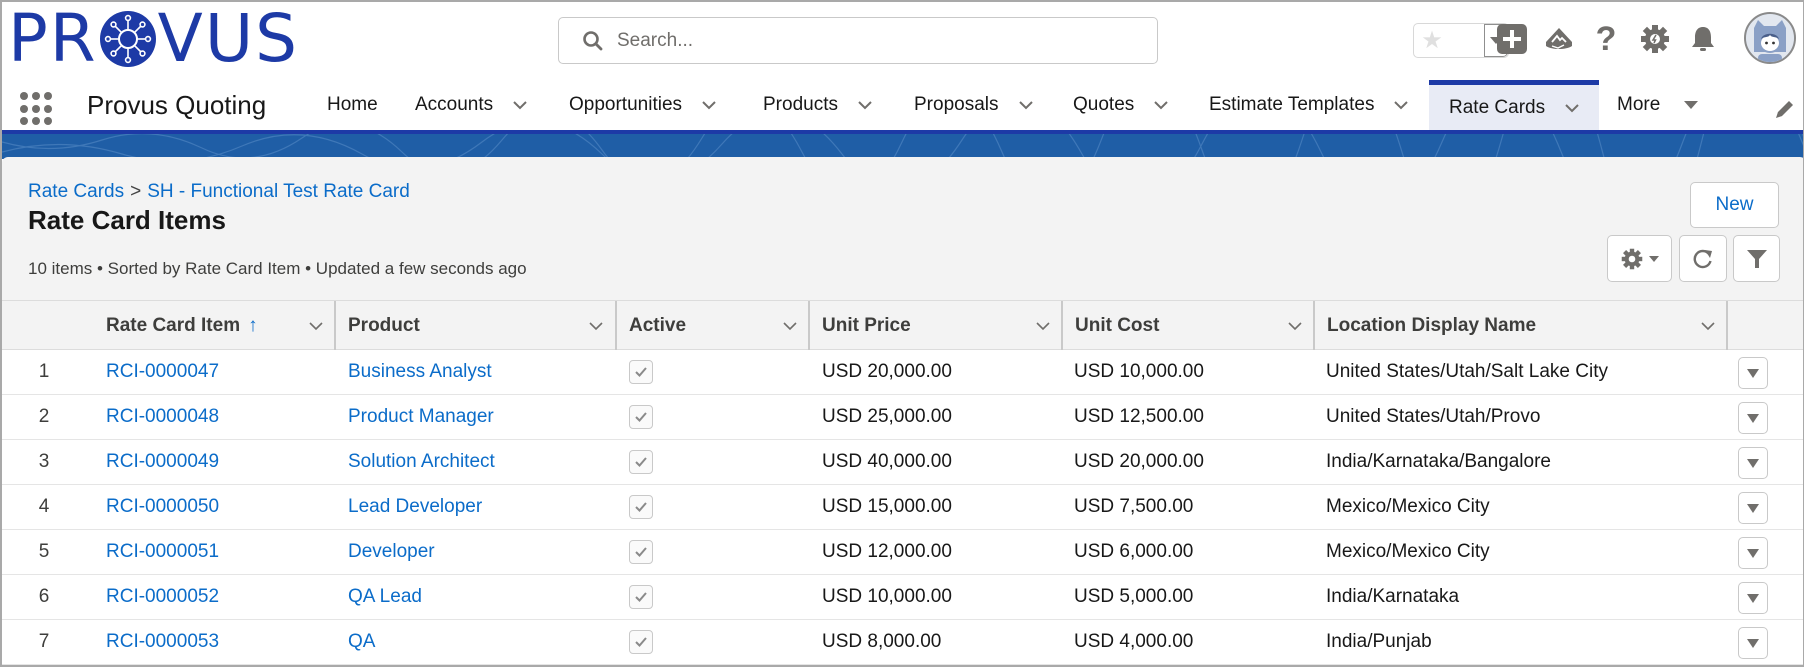 This screenshot has width=1804, height=667. Describe the element at coordinates (1393, 596) in the screenshot. I see `location-cell: India/Karnataka` at that location.